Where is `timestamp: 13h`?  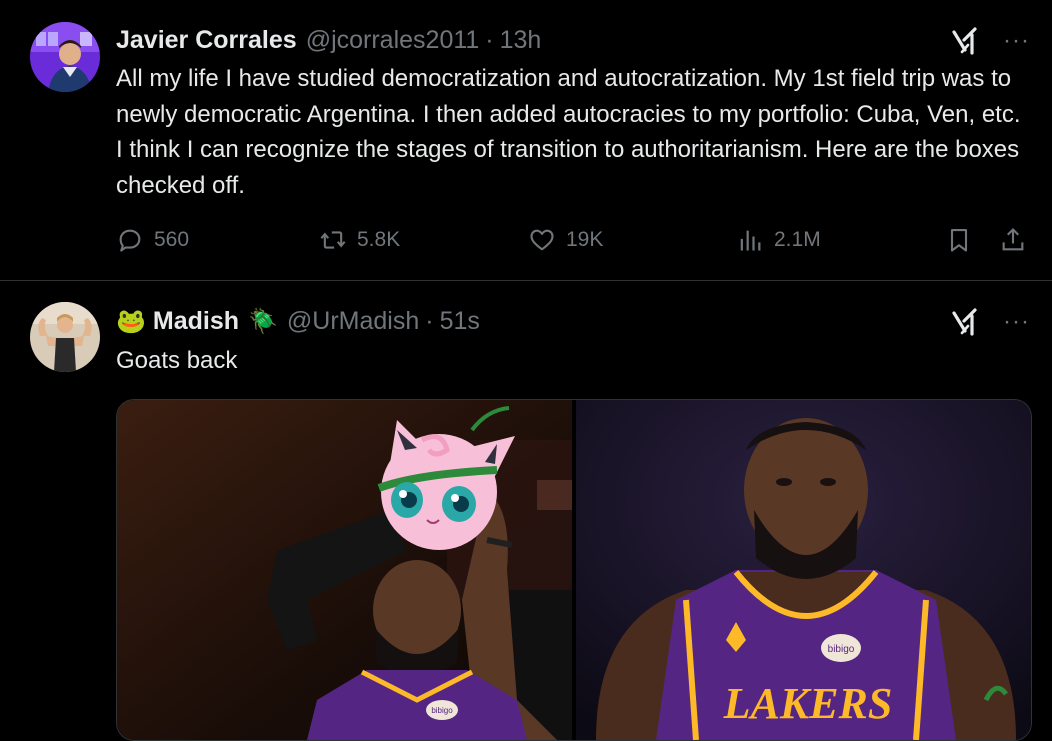
timestamp: 13h is located at coordinates (521, 40).